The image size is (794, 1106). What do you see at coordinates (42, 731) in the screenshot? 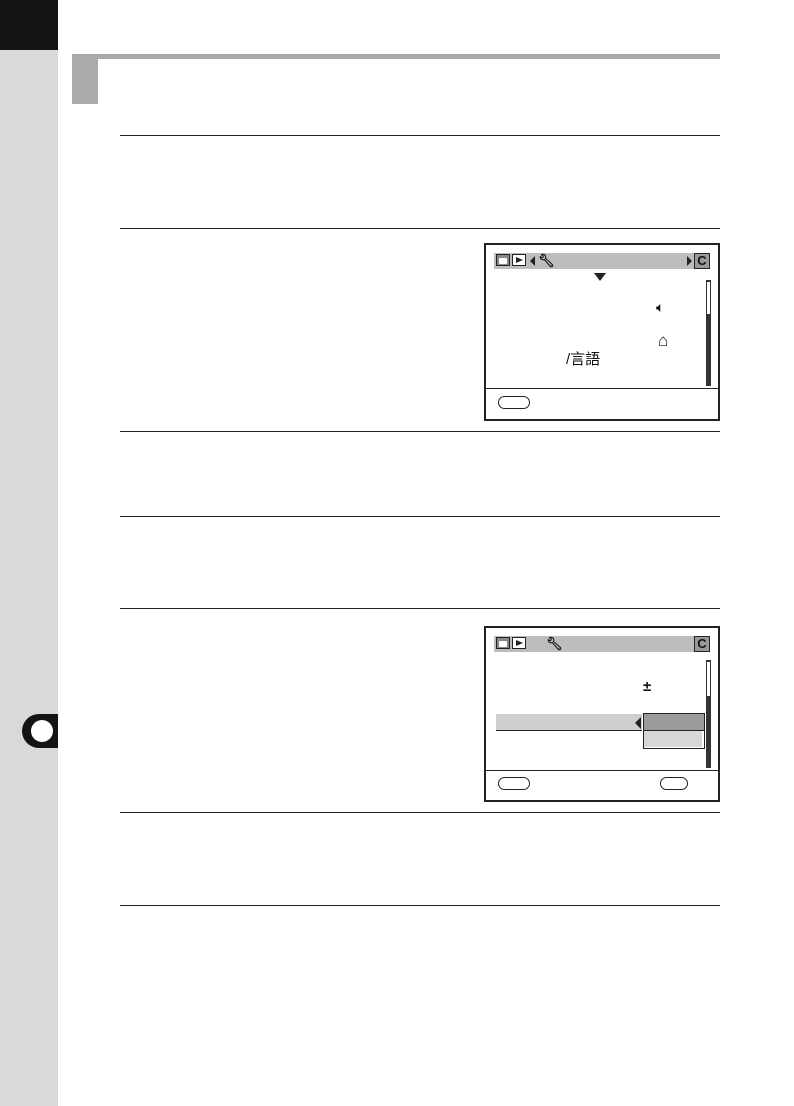
I see `chapter-tab-circle` at bounding box center [42, 731].